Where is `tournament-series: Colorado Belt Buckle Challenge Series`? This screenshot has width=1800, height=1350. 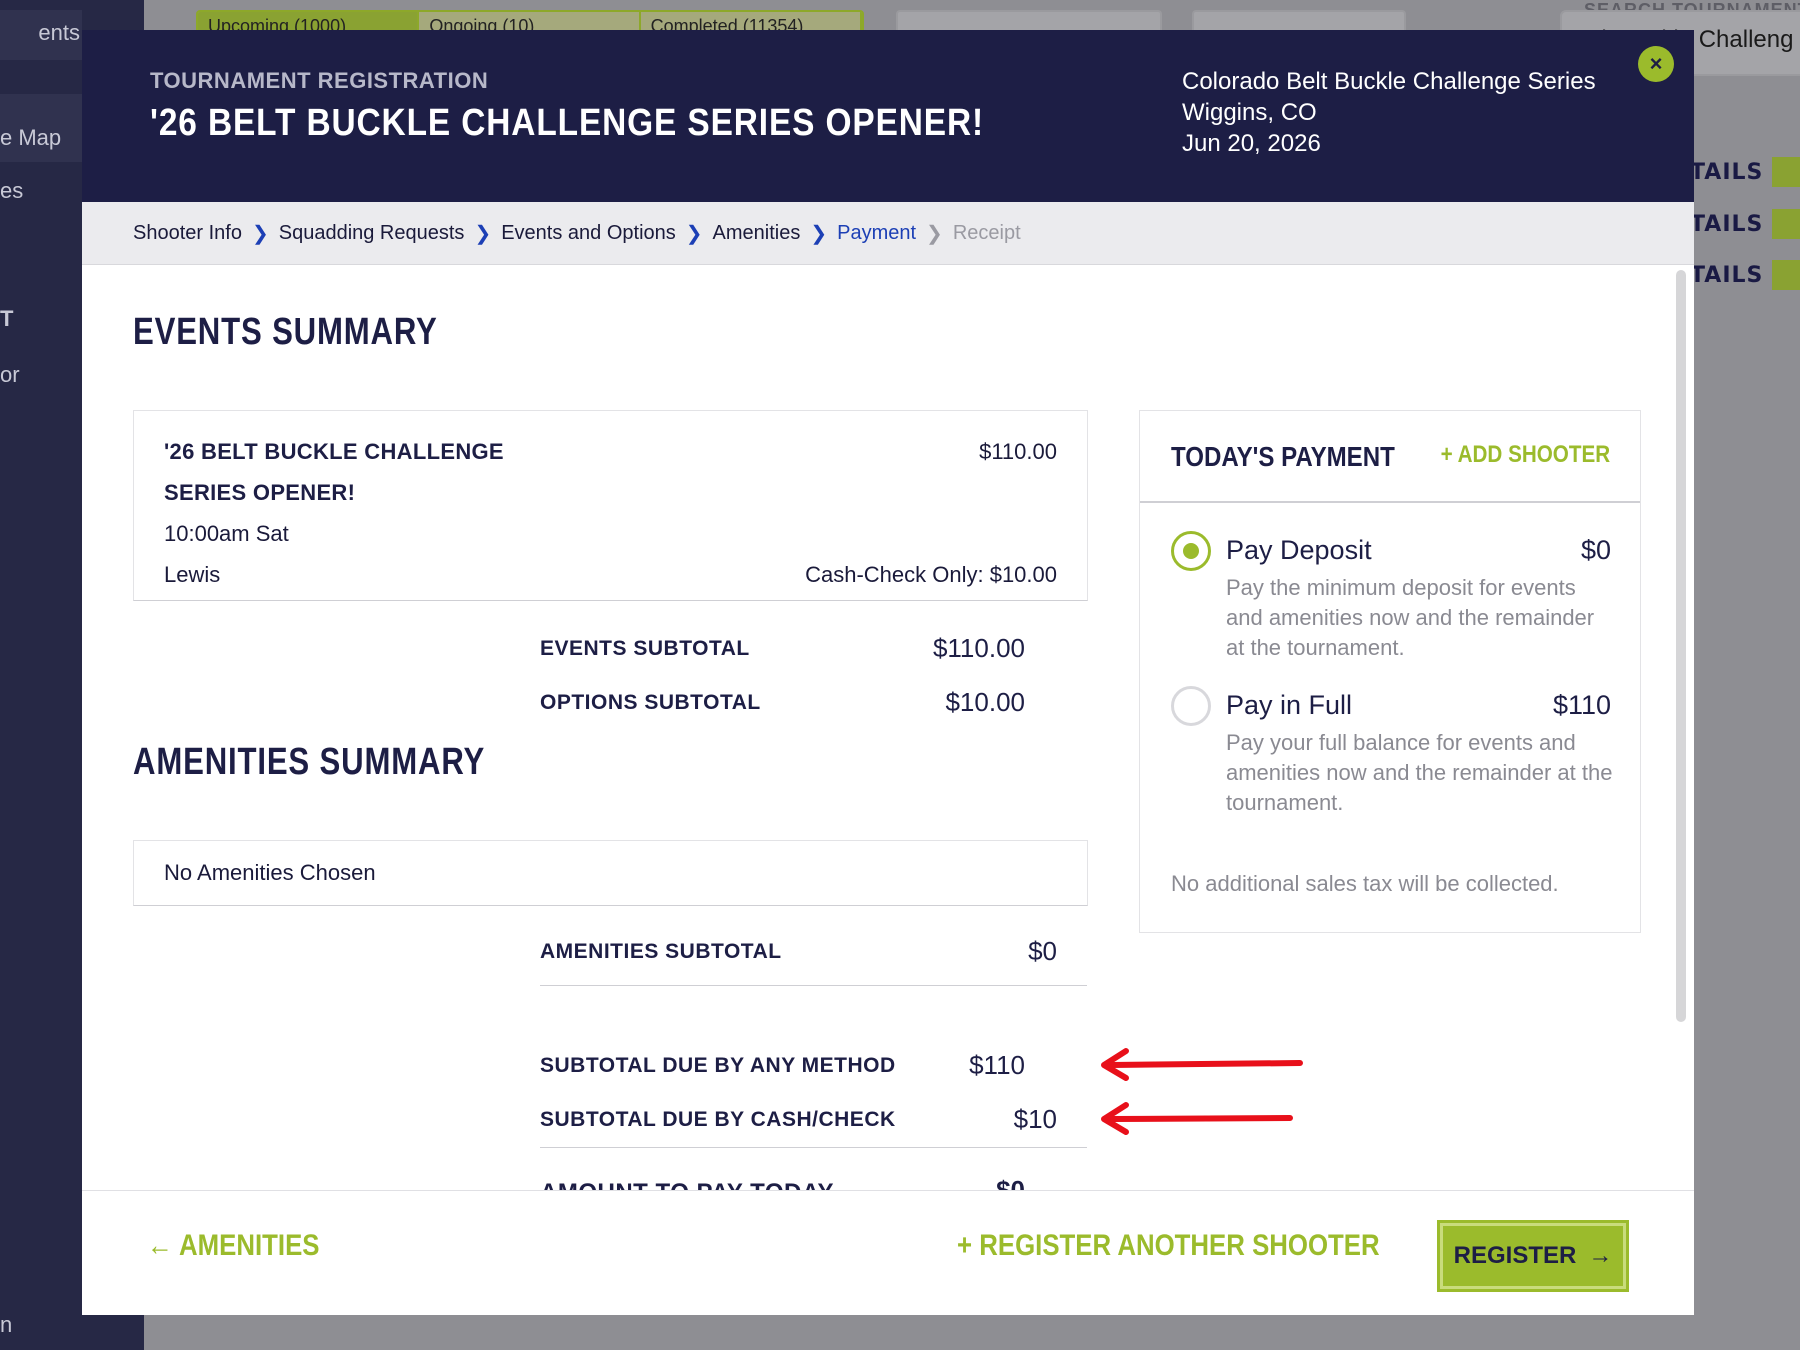
tournament-series: Colorado Belt Buckle Challenge Series is located at coordinates (1389, 81).